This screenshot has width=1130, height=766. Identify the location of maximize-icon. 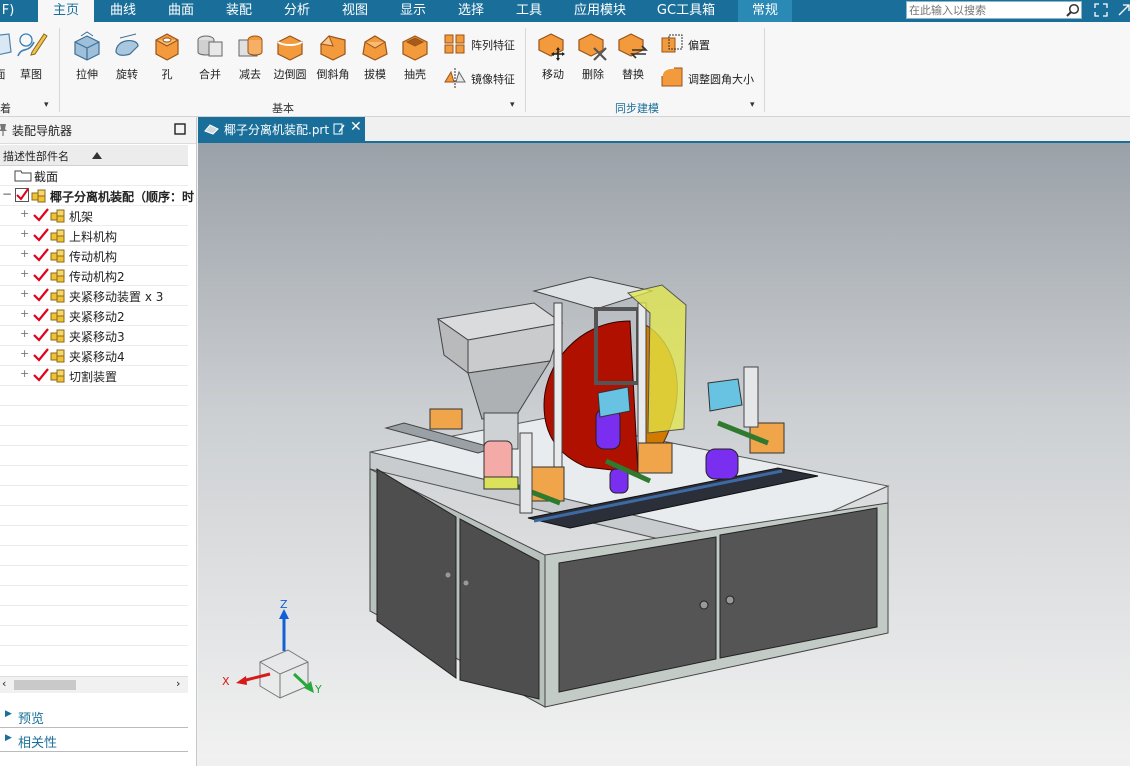
(180, 129).